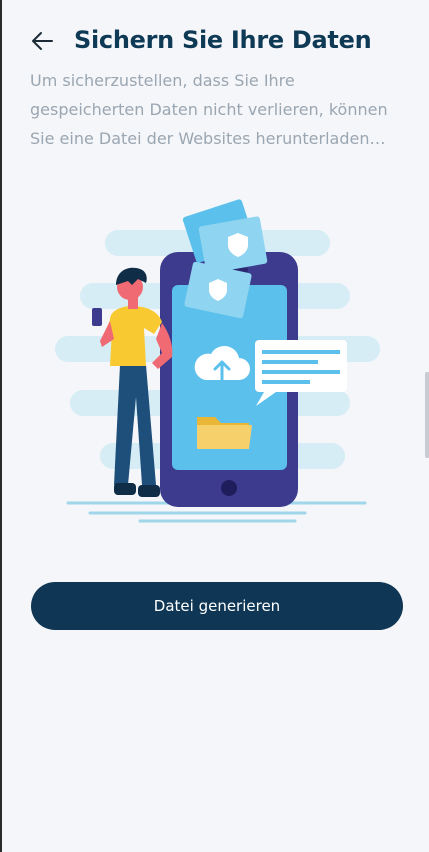  I want to click on edge-panel-handle, so click(427, 415).